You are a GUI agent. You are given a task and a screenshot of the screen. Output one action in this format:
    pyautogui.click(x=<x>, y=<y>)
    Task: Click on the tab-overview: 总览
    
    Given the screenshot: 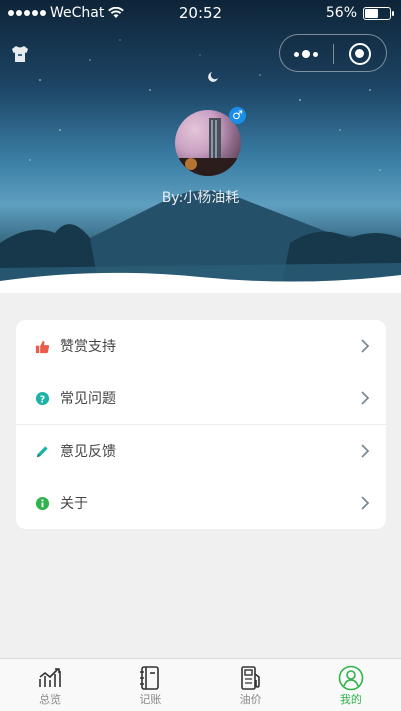 What is the action you would take?
    pyautogui.click(x=50, y=685)
    